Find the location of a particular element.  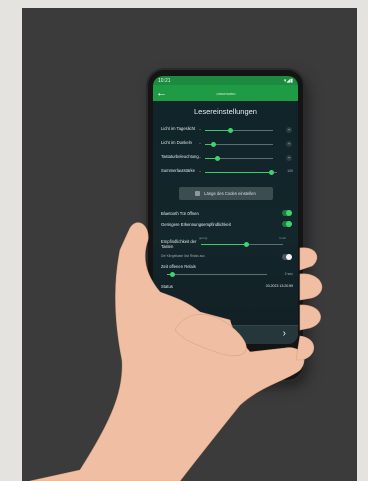

finger-1-shape is located at coordinates (308, 259).